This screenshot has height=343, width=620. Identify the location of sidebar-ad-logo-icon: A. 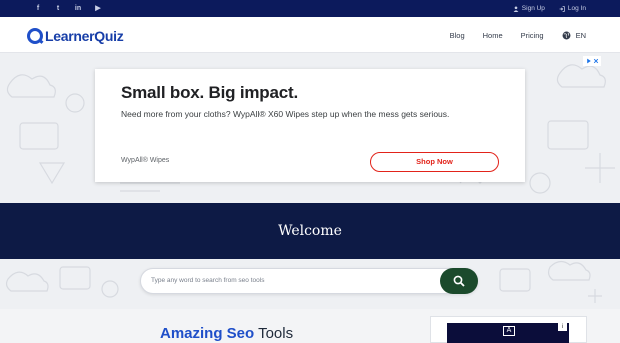
(509, 331).